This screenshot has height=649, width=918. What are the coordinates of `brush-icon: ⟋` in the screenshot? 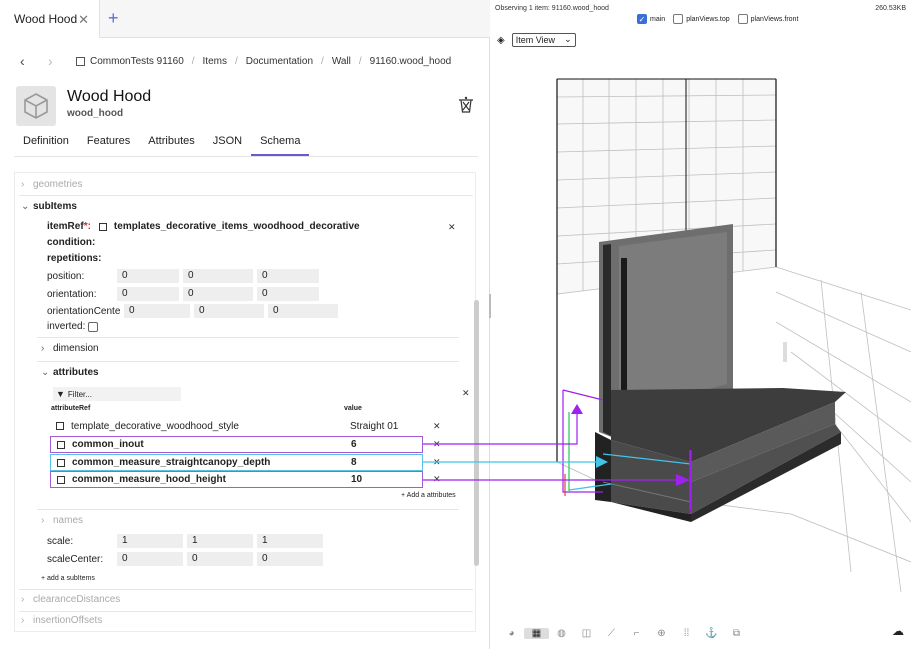 It's located at (611, 633).